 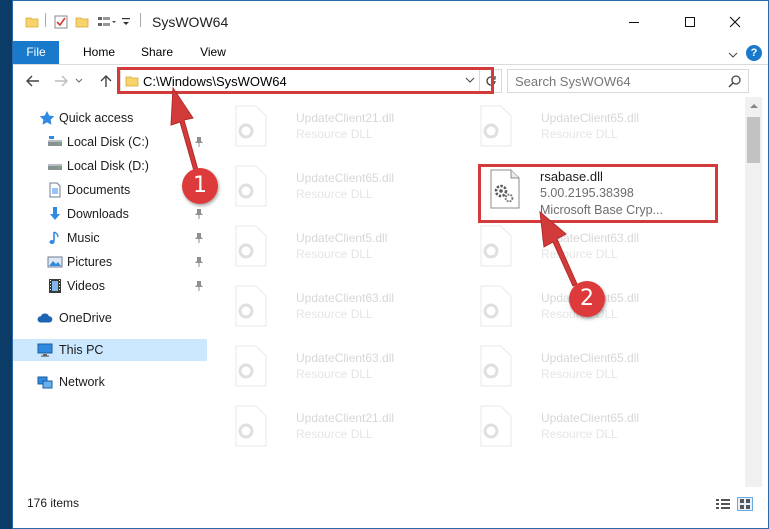 I want to click on documents-icon, so click(x=55, y=190).